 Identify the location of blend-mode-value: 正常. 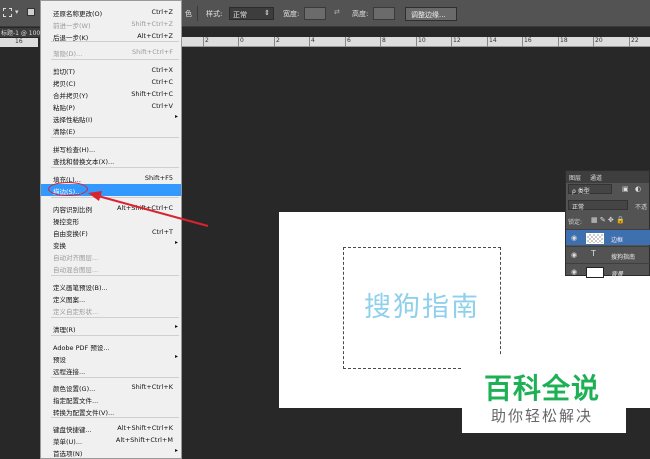
(578, 207).